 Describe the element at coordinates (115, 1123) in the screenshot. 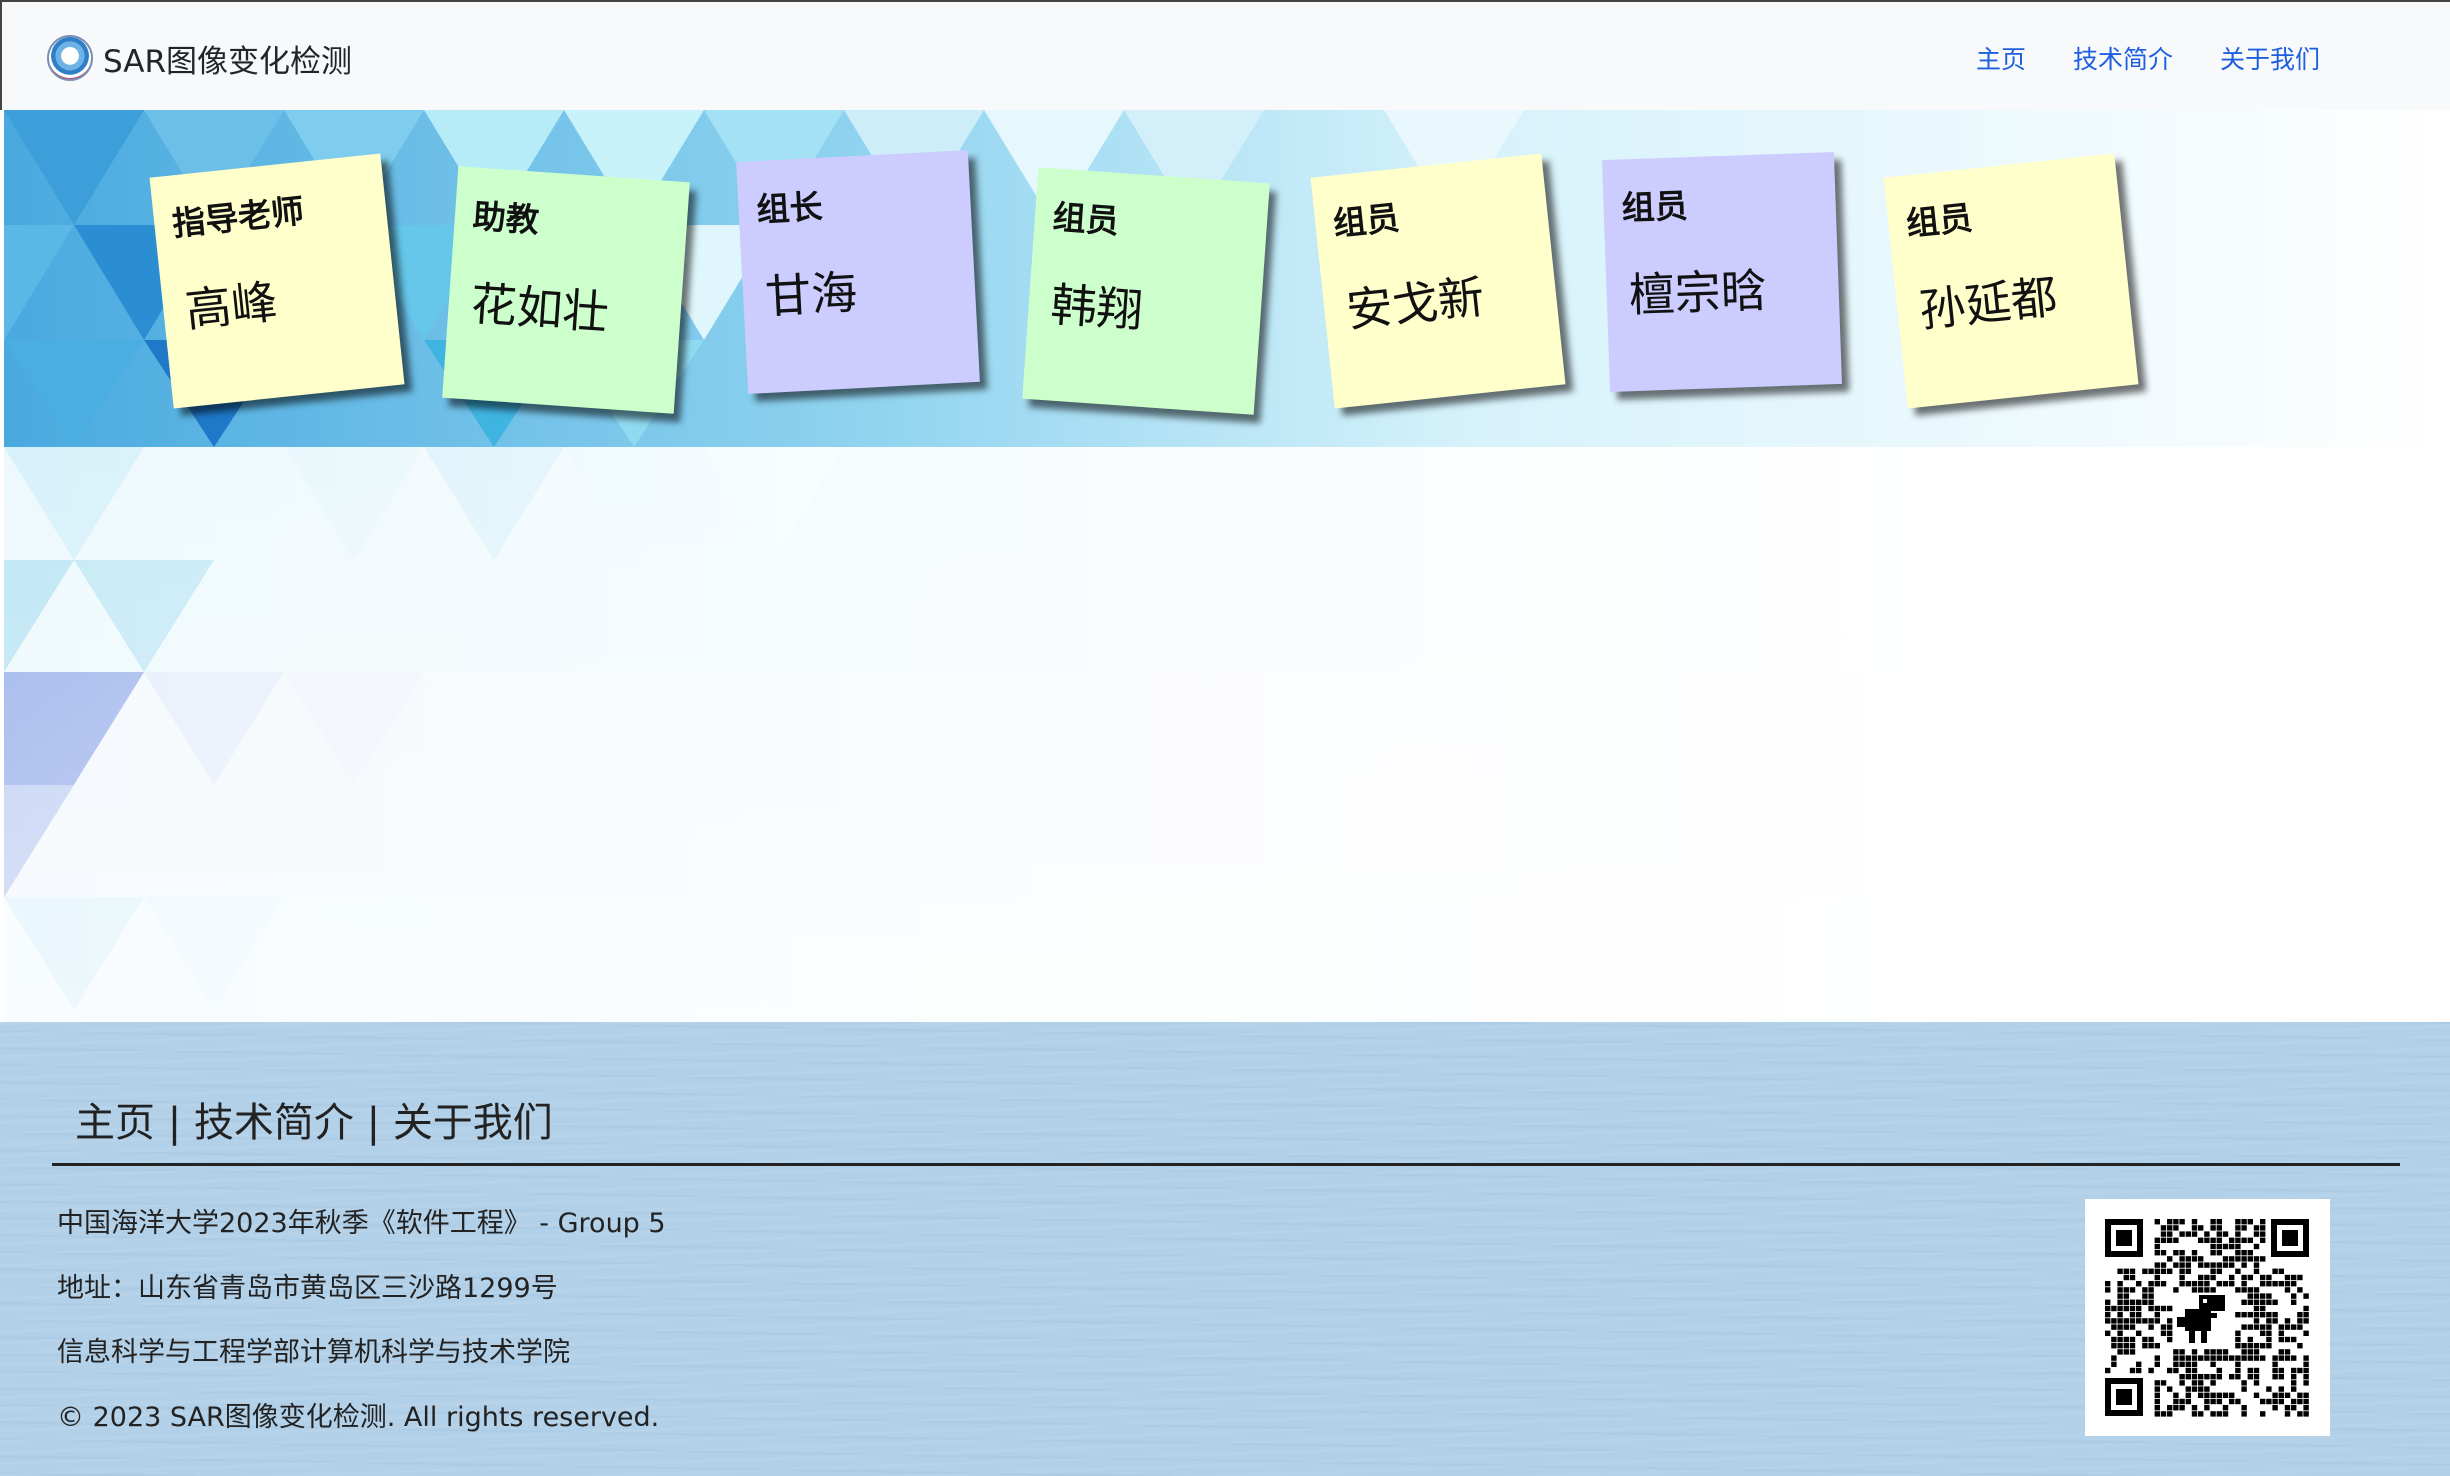

I see `footer-link-home: 主页` at that location.